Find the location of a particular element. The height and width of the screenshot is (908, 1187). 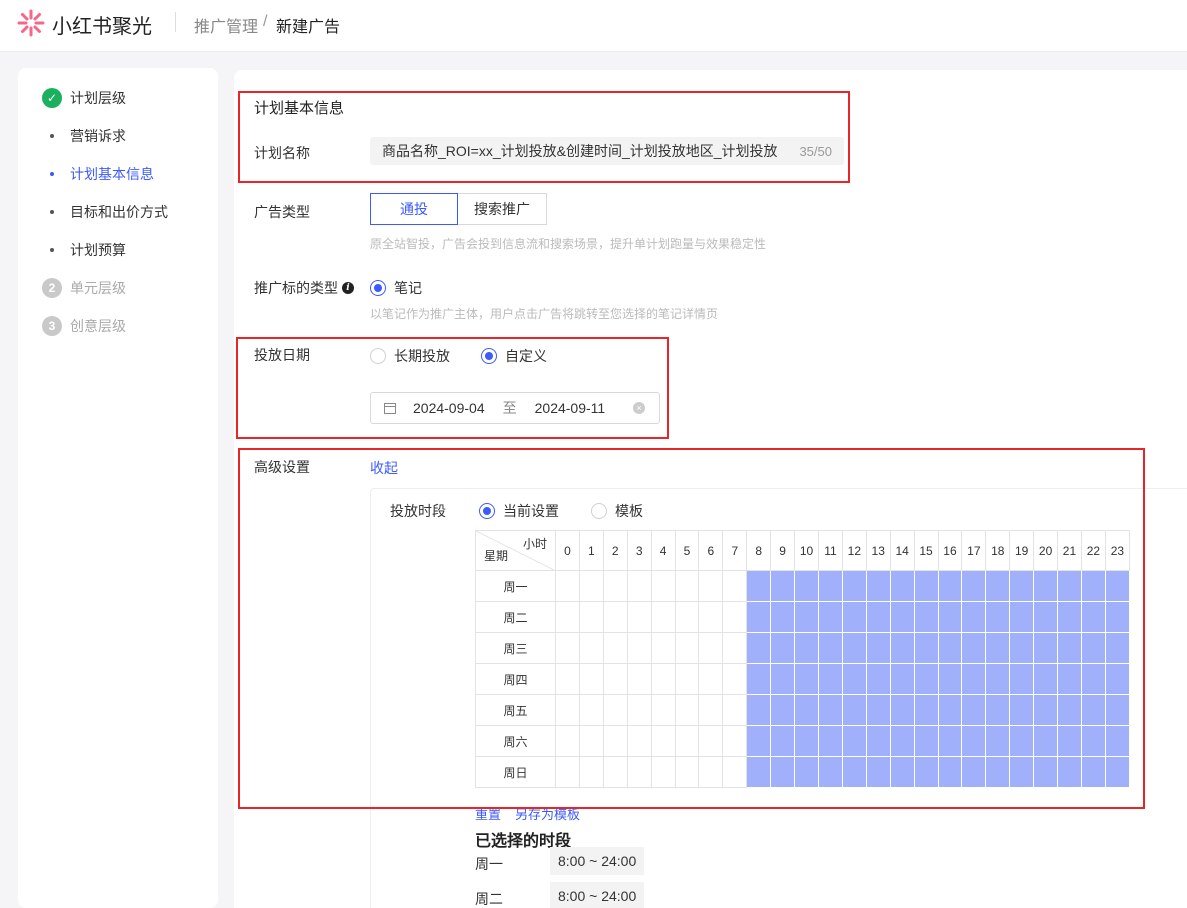

nav-sub-marketing-goal: 营销诉求 is located at coordinates (88, 136).